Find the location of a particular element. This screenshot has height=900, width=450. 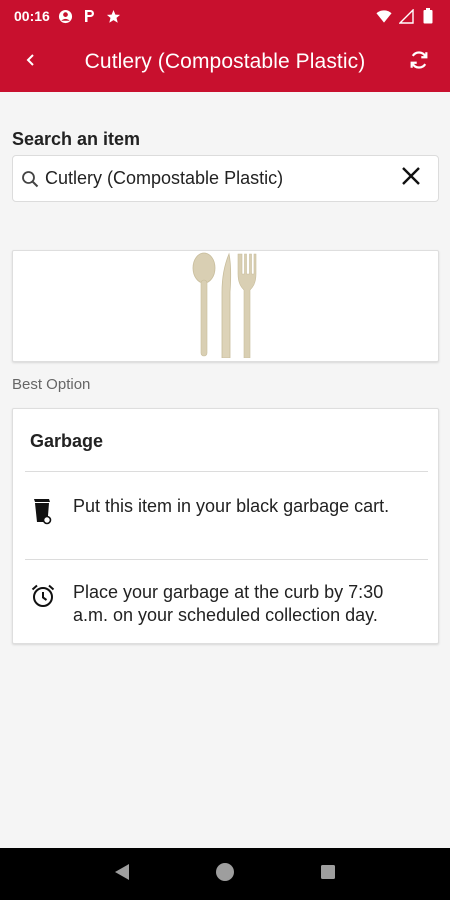

back-button is located at coordinates (31, 62).